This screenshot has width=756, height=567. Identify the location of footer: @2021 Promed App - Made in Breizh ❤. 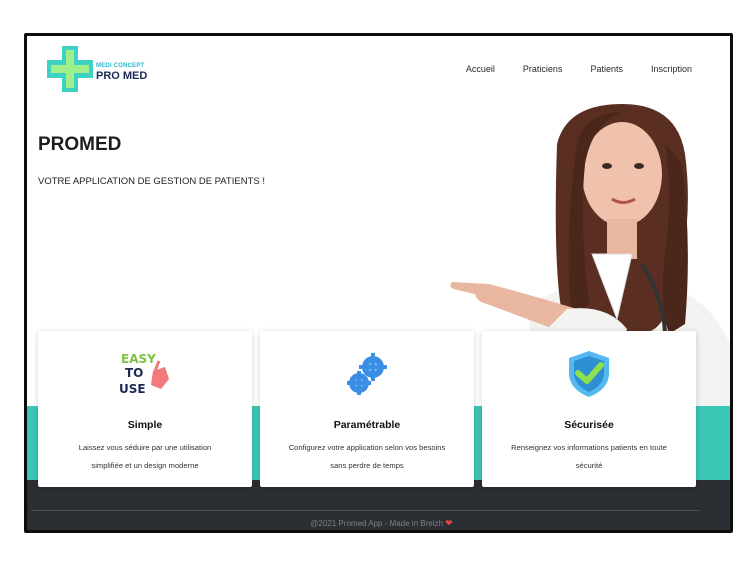
(378, 505).